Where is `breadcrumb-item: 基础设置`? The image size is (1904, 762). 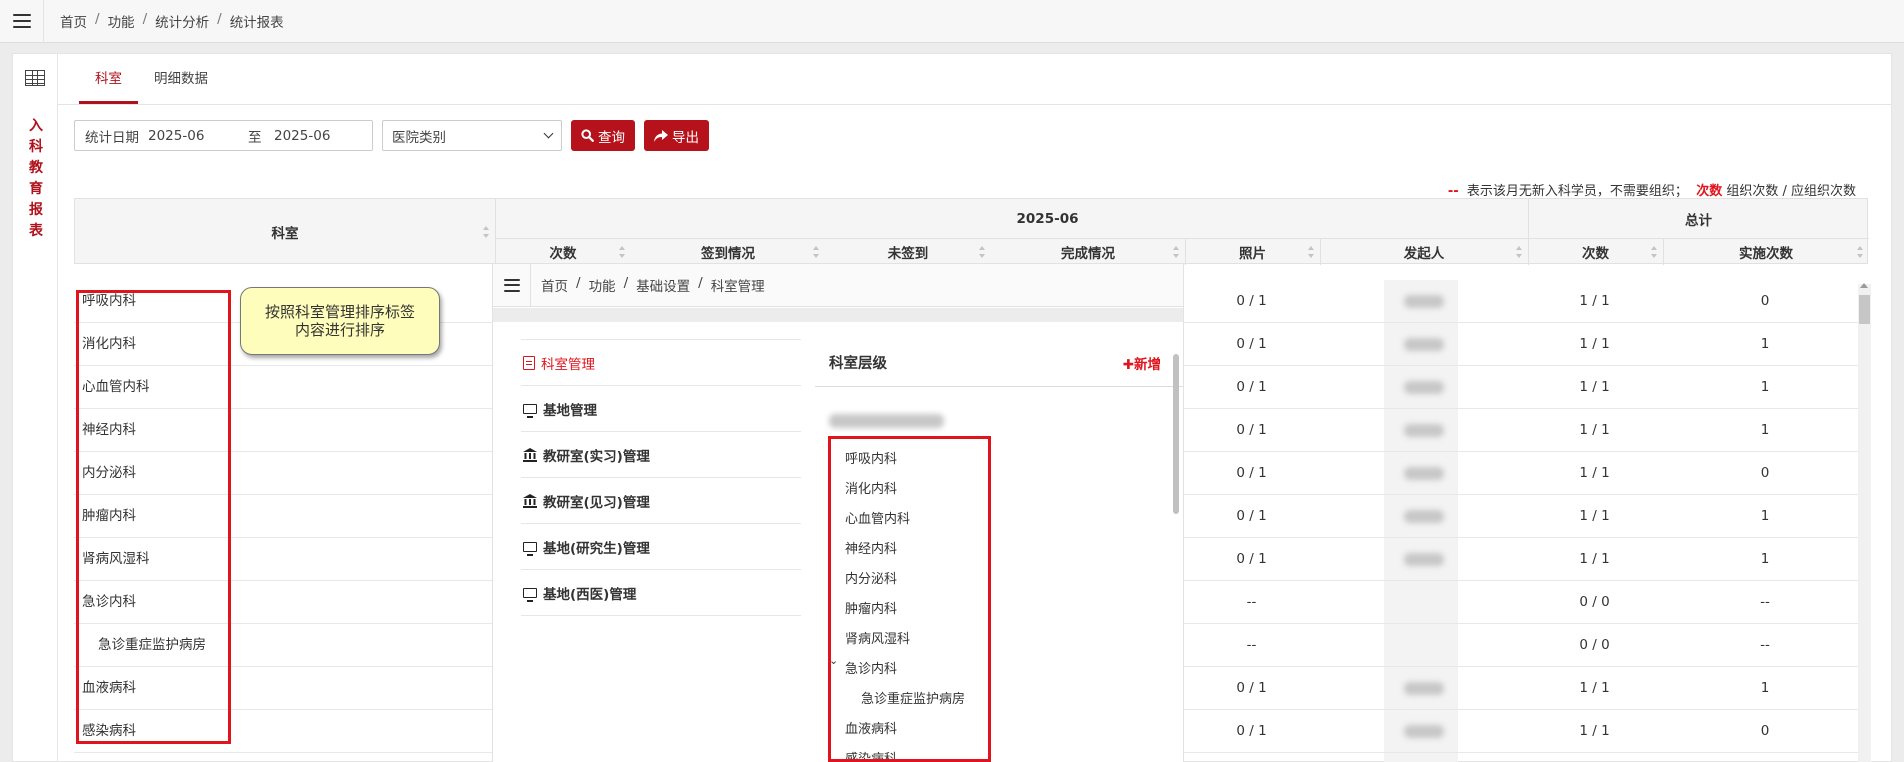
breadcrumb-item: 基础设置 is located at coordinates (663, 285).